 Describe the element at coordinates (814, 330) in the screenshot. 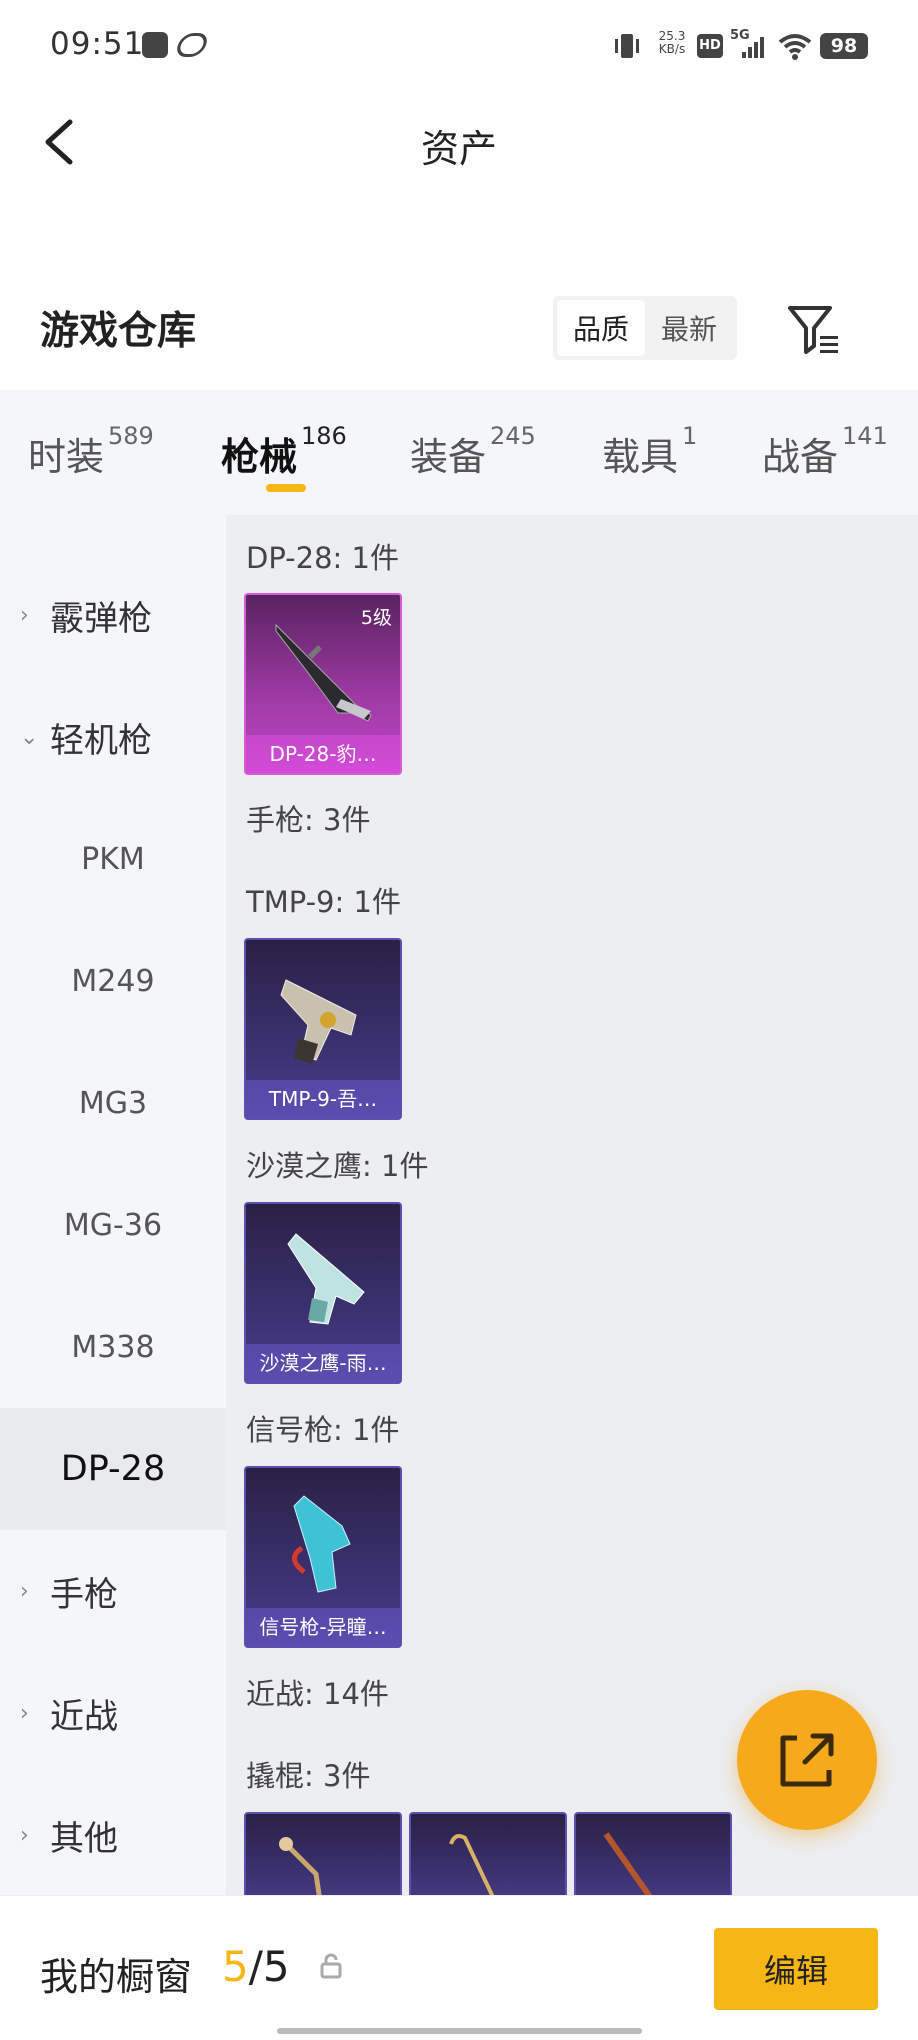

I see `filter-icon` at that location.